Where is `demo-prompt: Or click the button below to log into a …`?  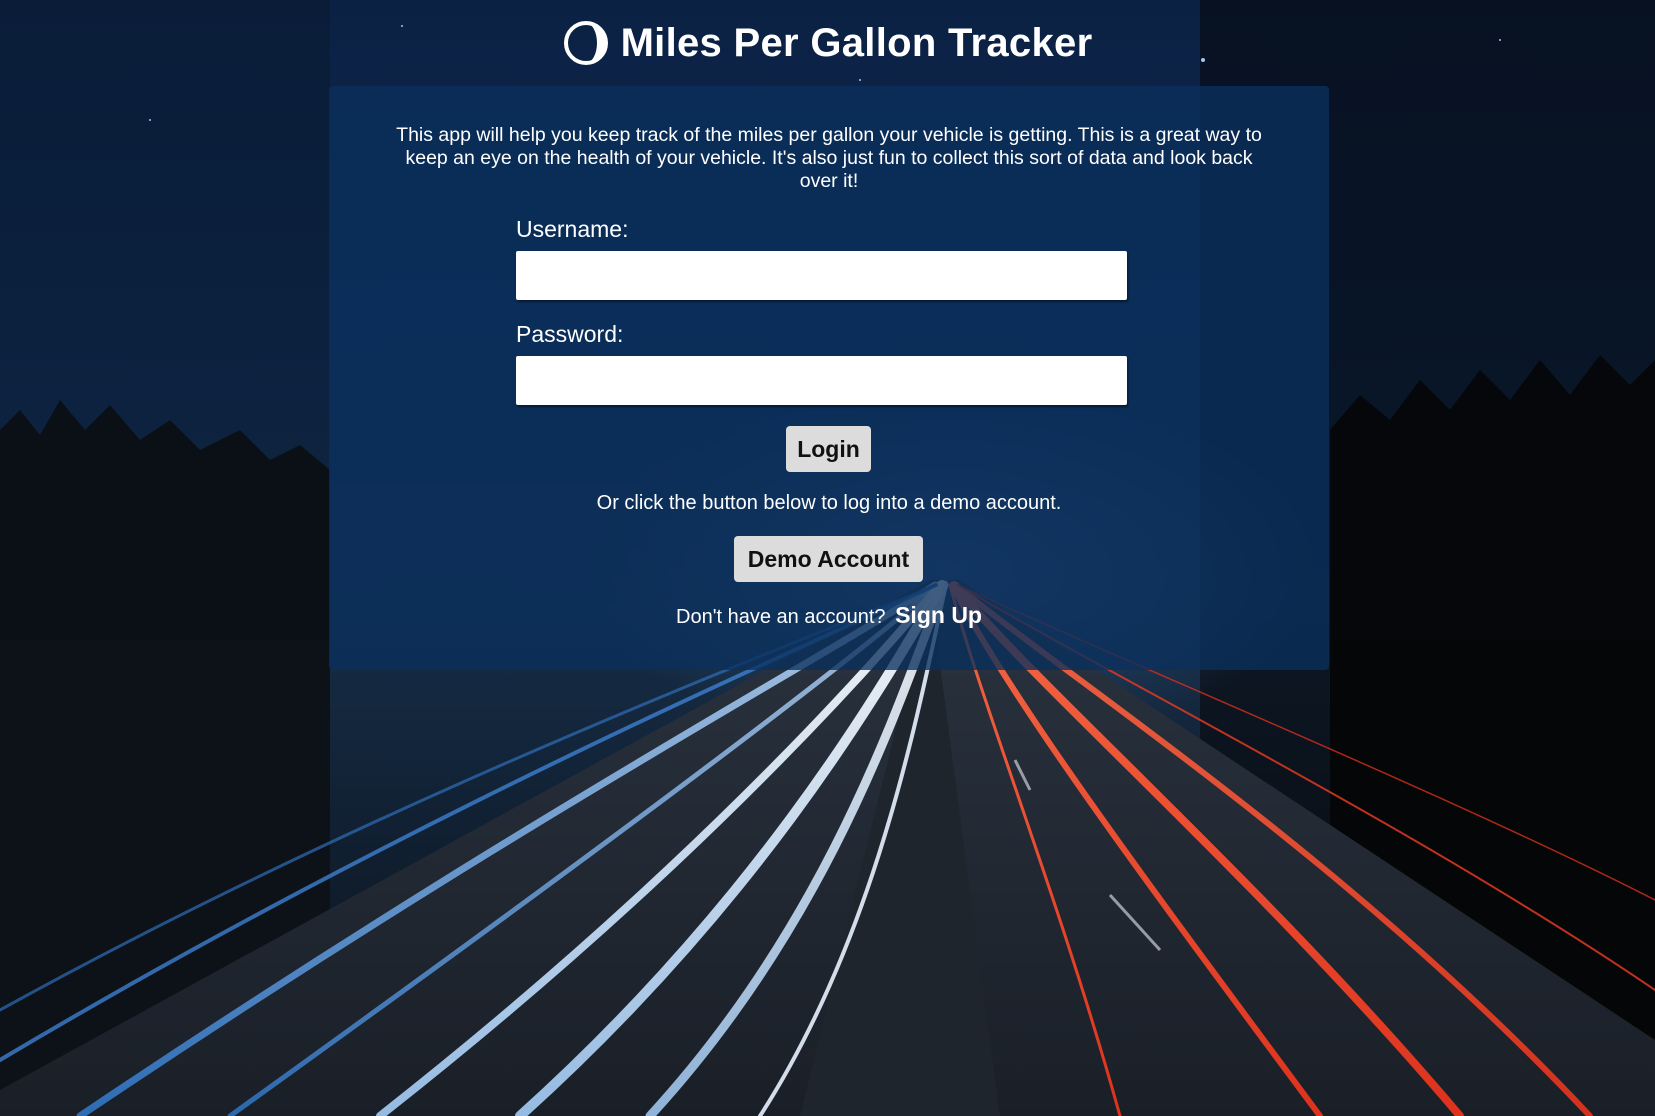
demo-prompt: Or click the button below to log into a … is located at coordinates (829, 503).